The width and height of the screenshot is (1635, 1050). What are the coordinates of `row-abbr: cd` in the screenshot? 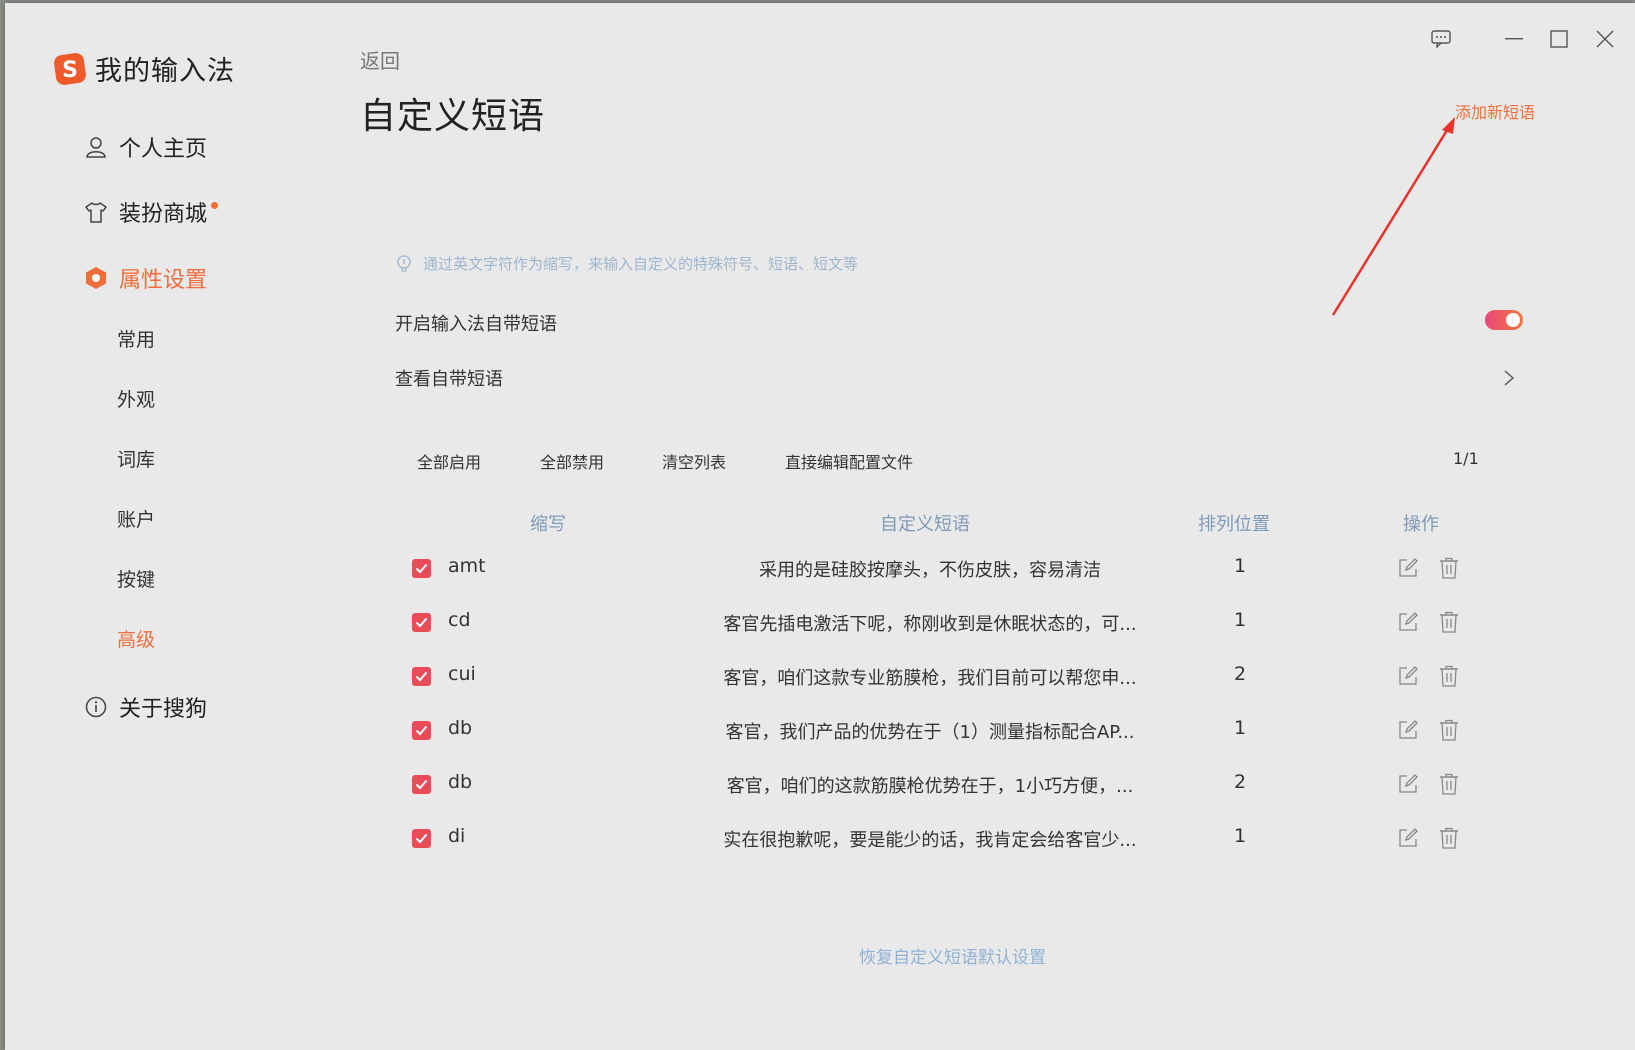 It's located at (459, 620).